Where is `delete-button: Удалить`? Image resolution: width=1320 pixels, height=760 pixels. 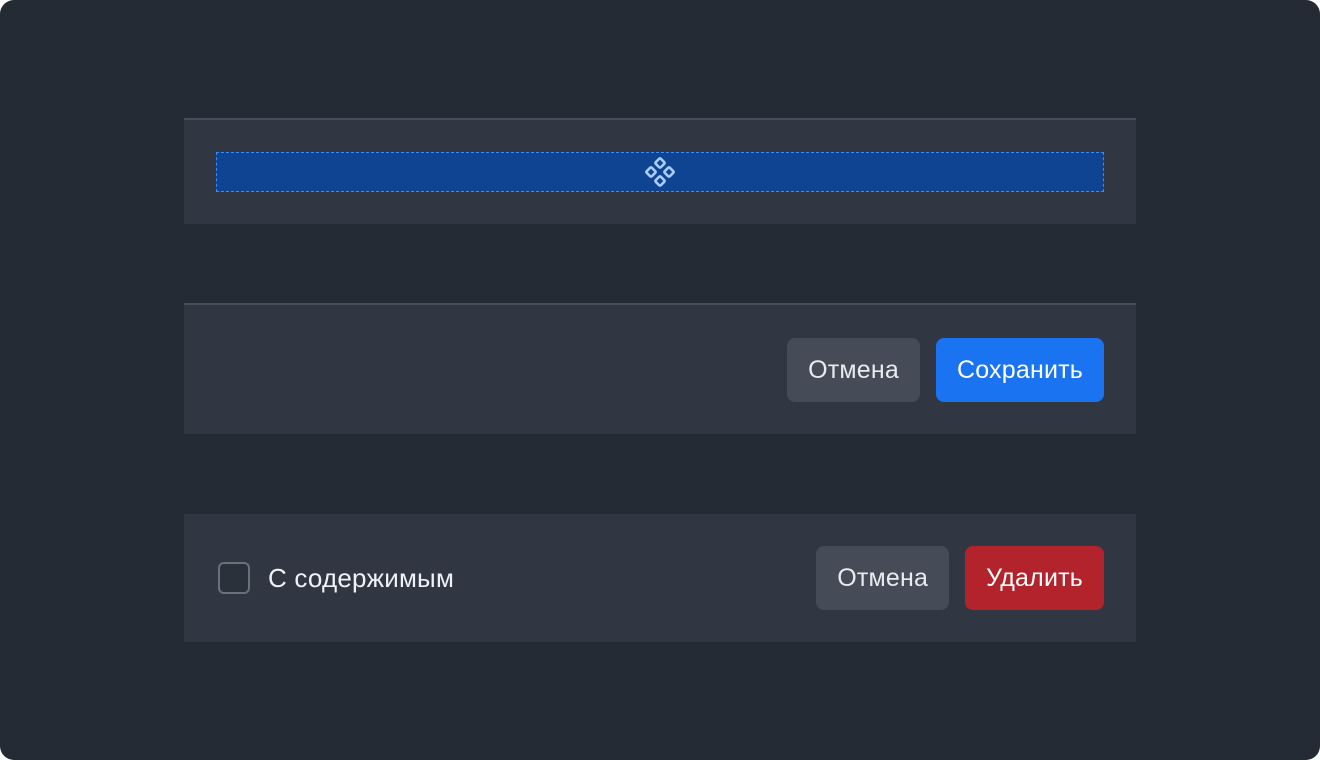 delete-button: Удалить is located at coordinates (1034, 578).